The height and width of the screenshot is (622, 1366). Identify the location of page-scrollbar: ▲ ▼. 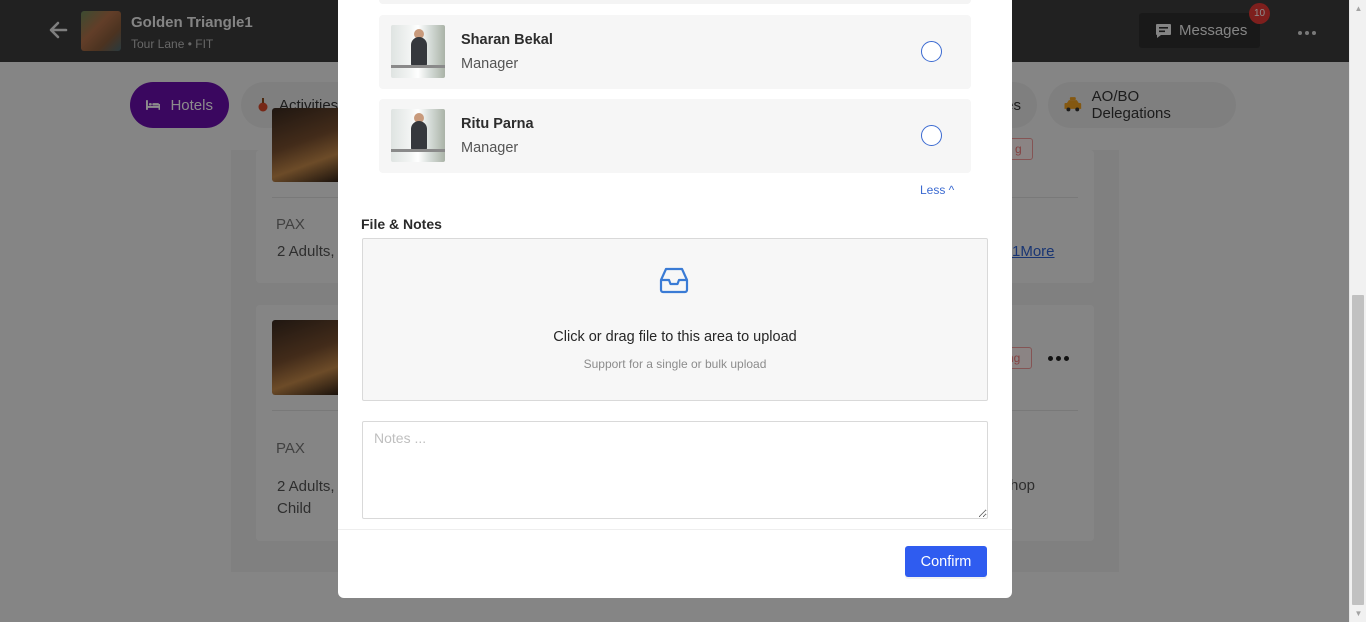
(1357, 311).